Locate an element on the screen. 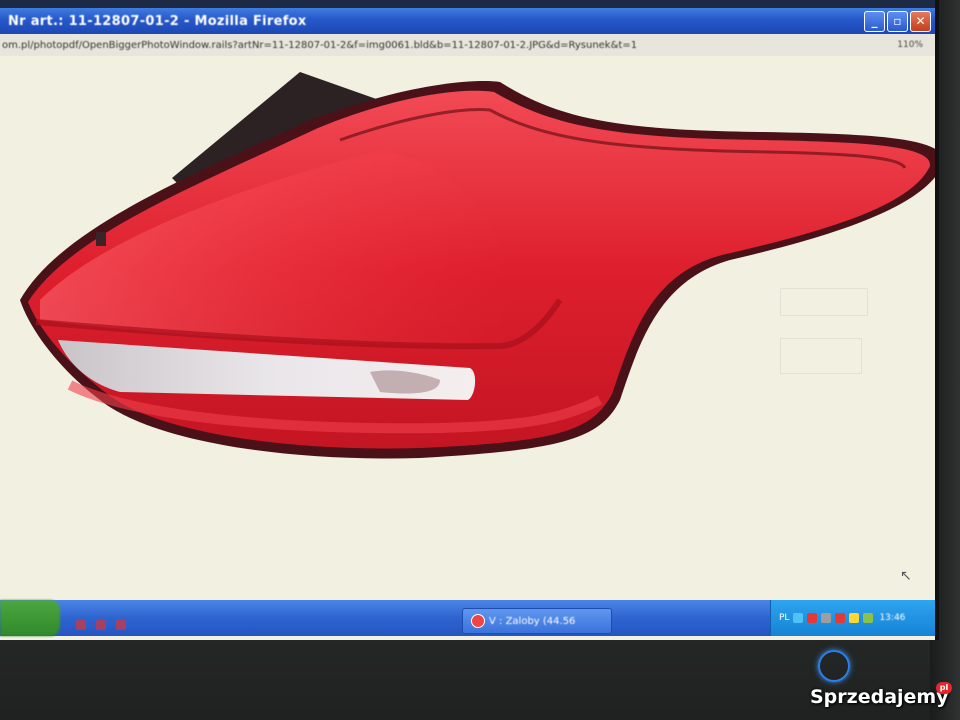 This screenshot has width=960, height=720. taskbar-firefox-button: V : Zaloby (44.56 is located at coordinates (537, 621).